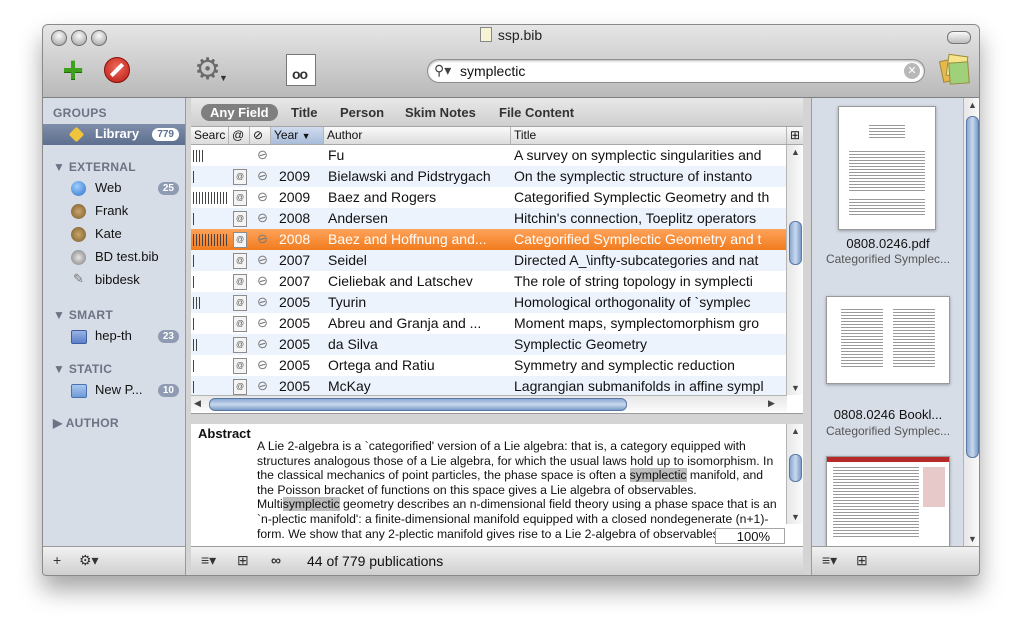 The height and width of the screenshot is (632, 1020). I want to click on scope-skim-notes: Skim Notes, so click(440, 112).